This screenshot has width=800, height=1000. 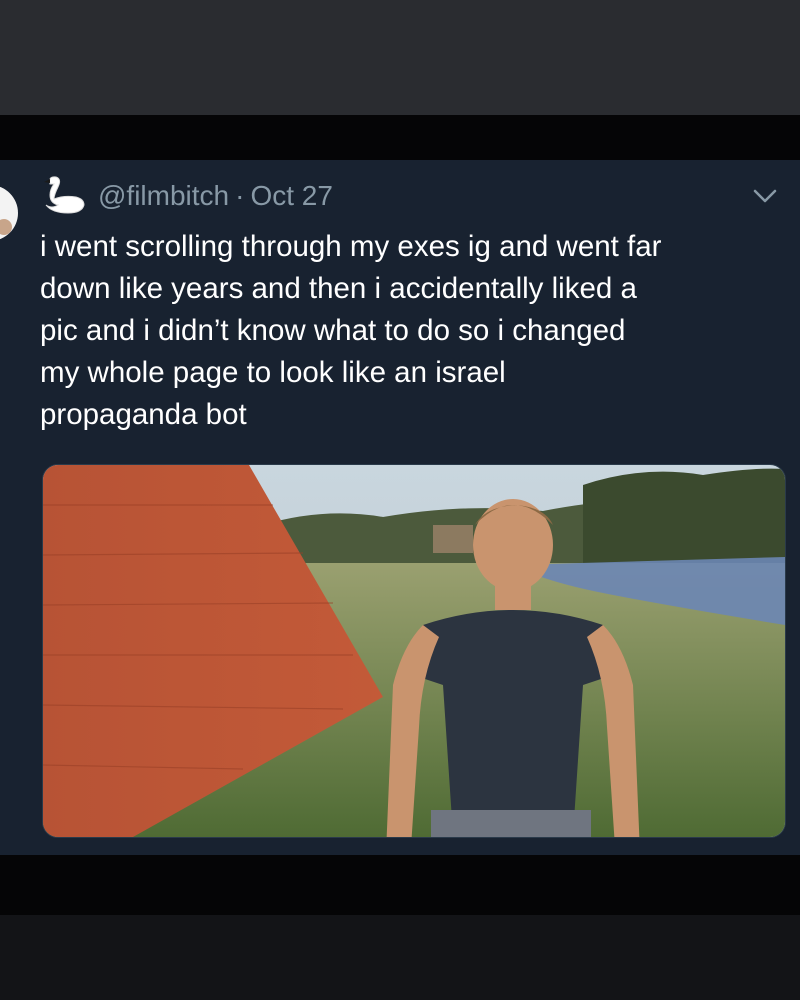 I want to click on tweet-text-line: propaganda bot, so click(x=143, y=414).